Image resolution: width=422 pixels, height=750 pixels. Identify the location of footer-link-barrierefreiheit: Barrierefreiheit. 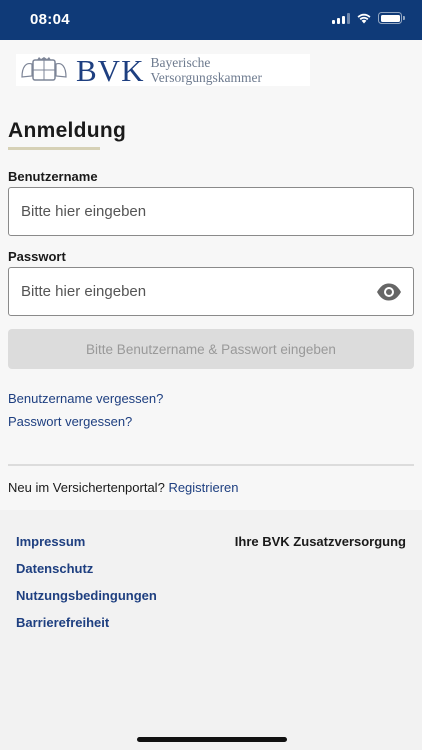
(62, 622).